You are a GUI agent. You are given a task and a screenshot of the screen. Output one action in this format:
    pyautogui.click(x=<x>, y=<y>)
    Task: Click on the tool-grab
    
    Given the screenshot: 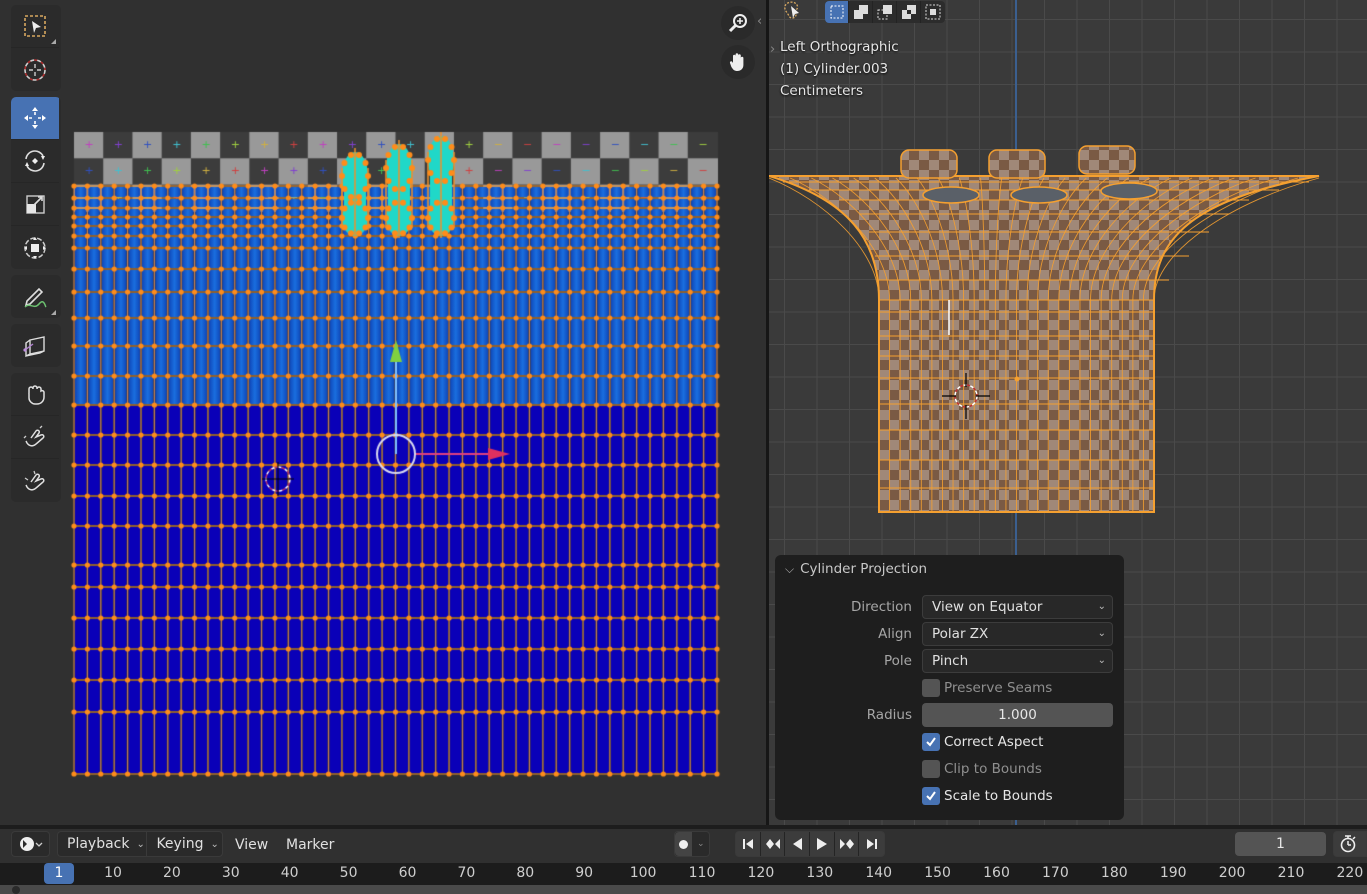 What is the action you would take?
    pyautogui.click(x=35, y=394)
    